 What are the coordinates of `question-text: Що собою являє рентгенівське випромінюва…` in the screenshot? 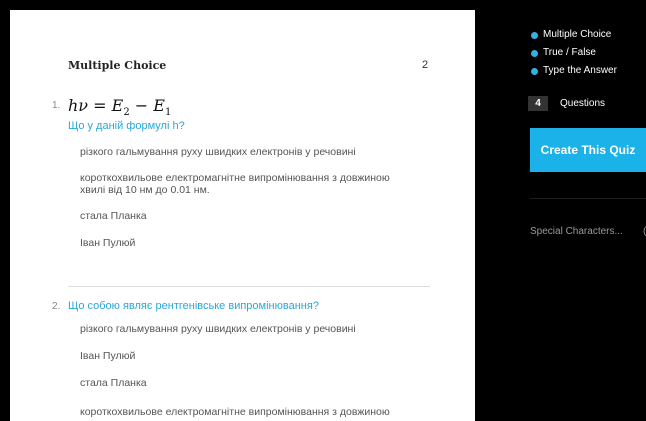 It's located at (193, 306).